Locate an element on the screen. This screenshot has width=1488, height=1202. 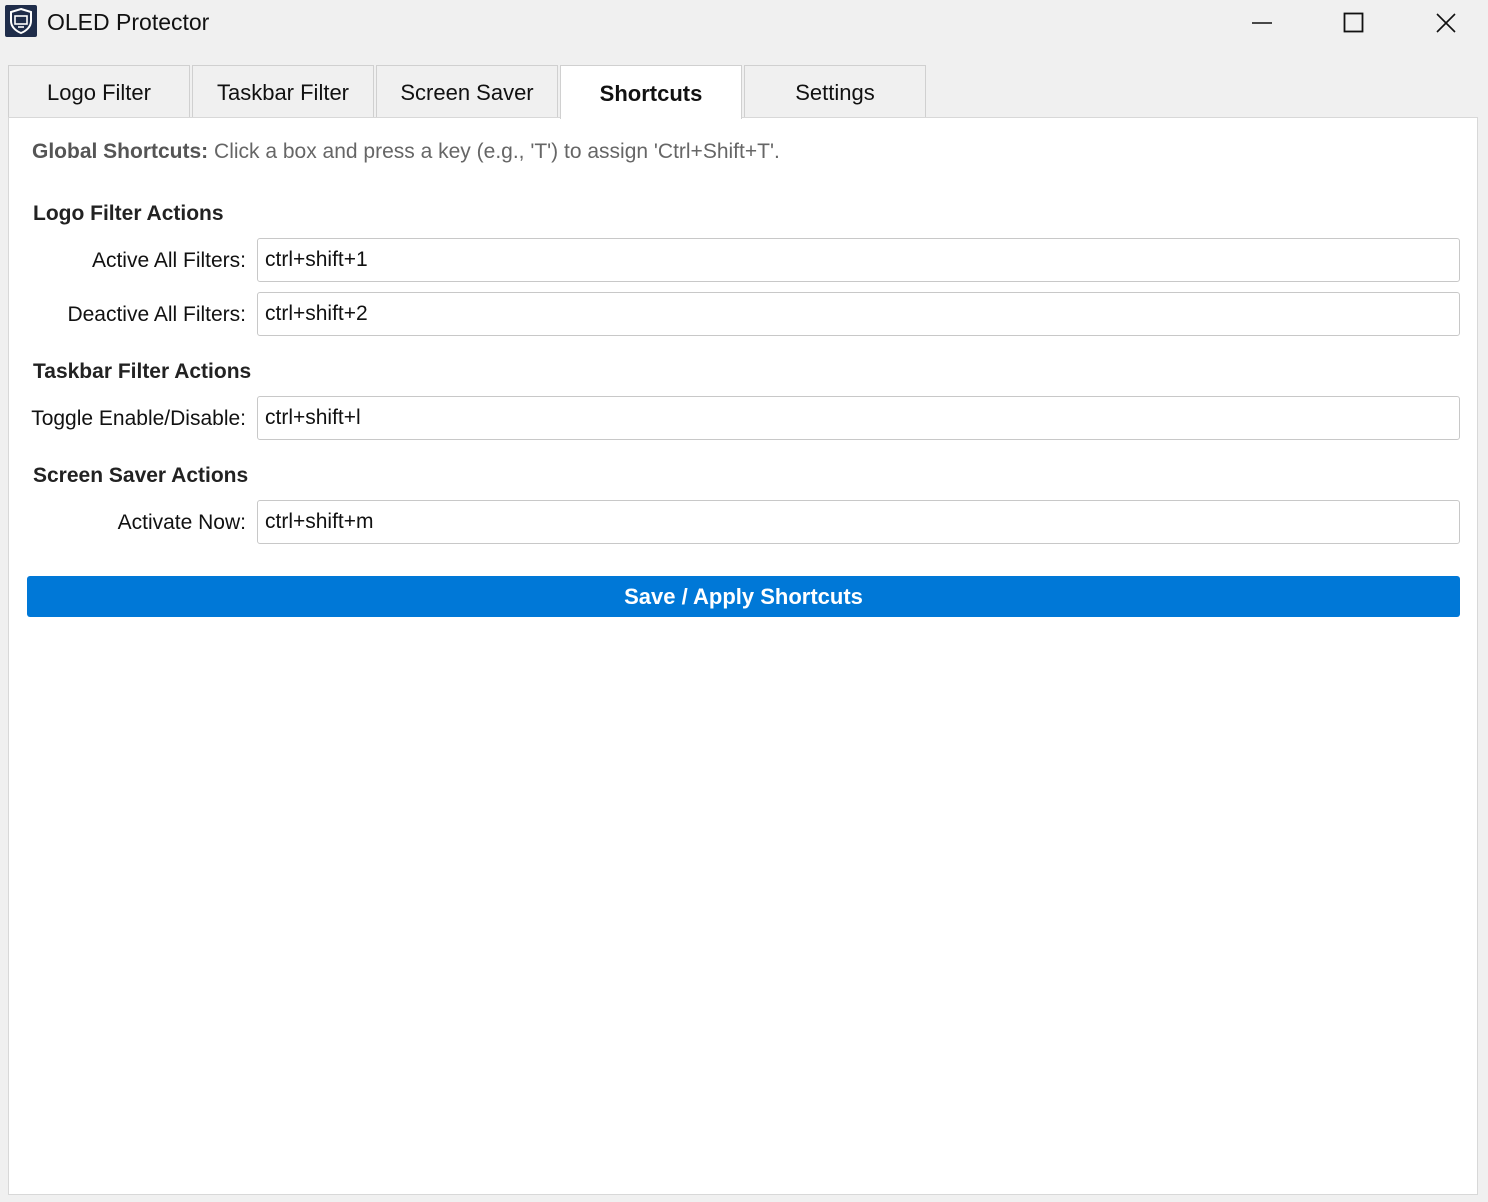
toggle-enable-disable-label: Toggle Enable/Disable: is located at coordinates (138, 418).